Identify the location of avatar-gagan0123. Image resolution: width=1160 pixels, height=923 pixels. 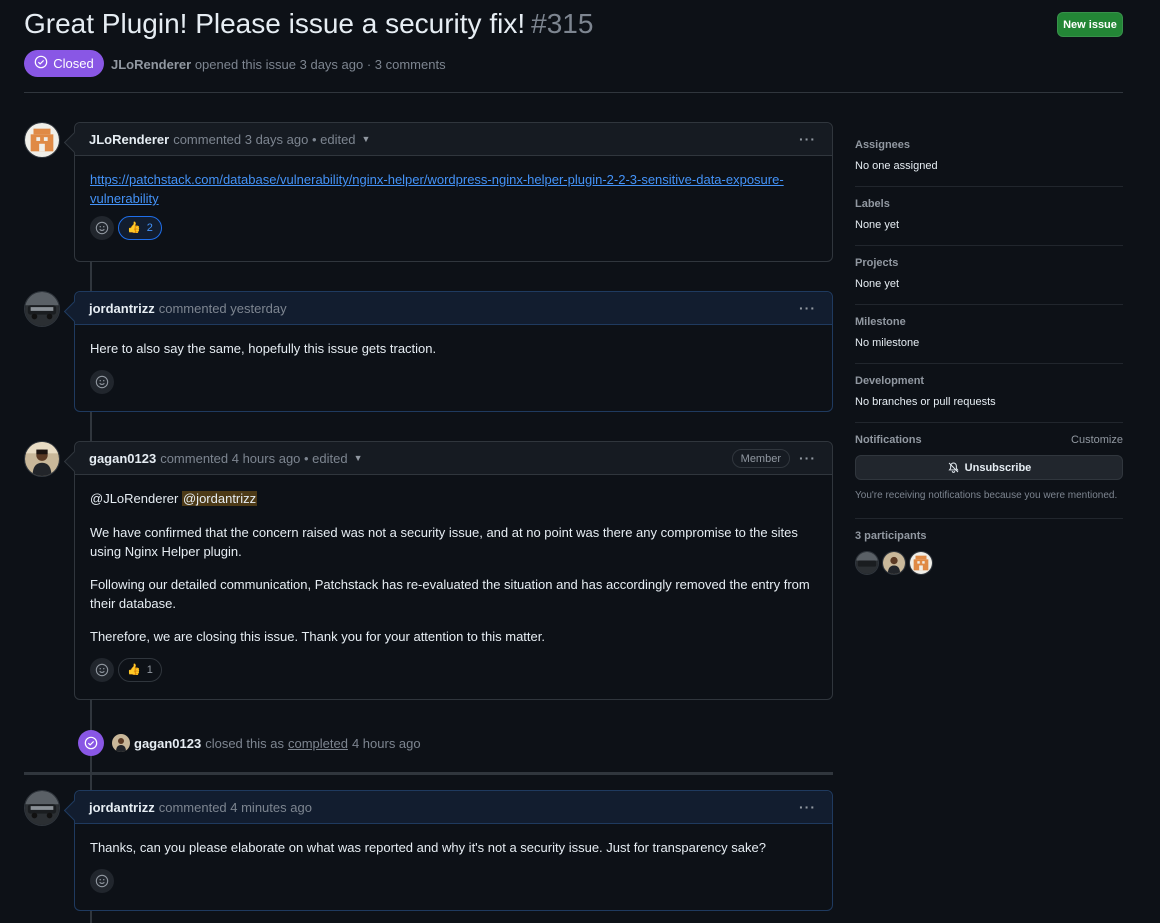
(42, 459).